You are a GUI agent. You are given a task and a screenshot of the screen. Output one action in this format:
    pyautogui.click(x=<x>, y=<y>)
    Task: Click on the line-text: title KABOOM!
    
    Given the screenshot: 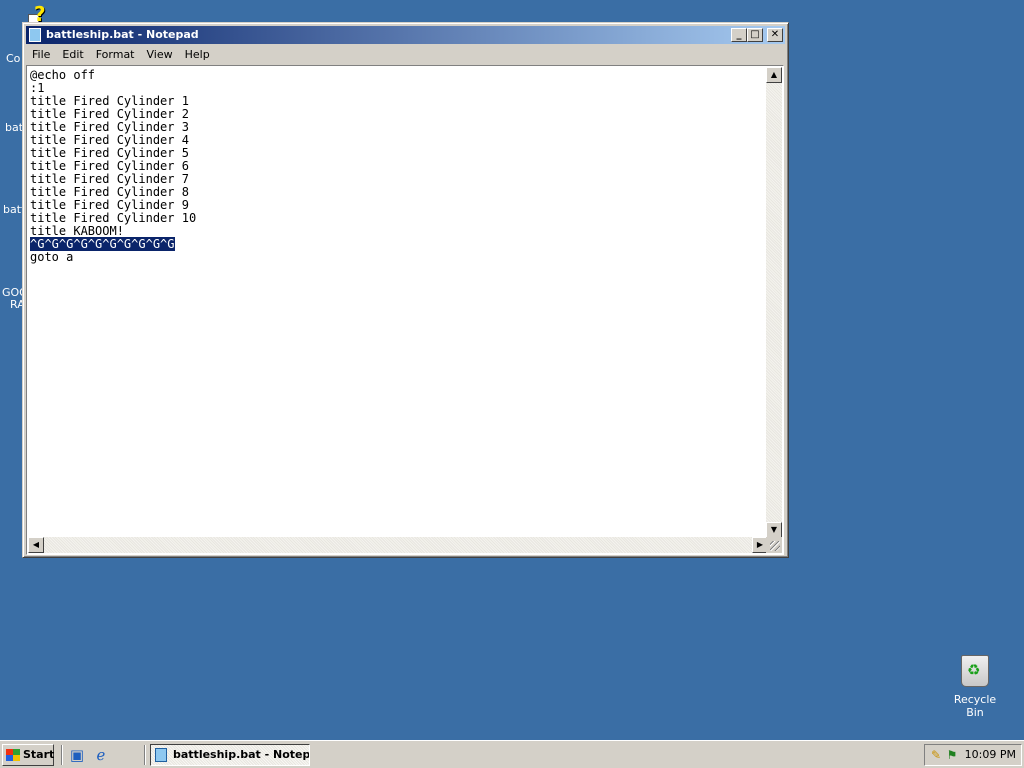 What is the action you would take?
    pyautogui.click(x=77, y=231)
    